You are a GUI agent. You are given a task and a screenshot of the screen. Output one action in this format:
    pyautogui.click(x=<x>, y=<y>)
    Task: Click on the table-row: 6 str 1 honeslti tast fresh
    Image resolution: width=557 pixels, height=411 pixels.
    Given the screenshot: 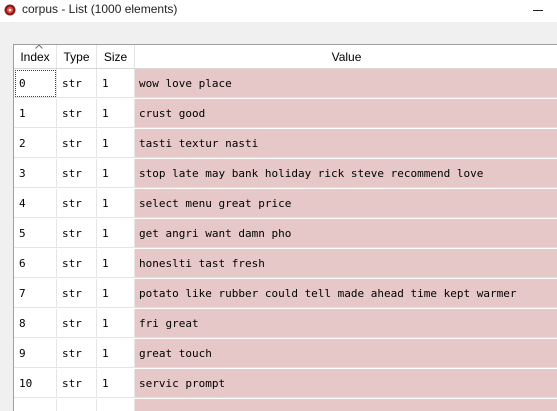 What is the action you would take?
    pyautogui.click(x=285, y=264)
    